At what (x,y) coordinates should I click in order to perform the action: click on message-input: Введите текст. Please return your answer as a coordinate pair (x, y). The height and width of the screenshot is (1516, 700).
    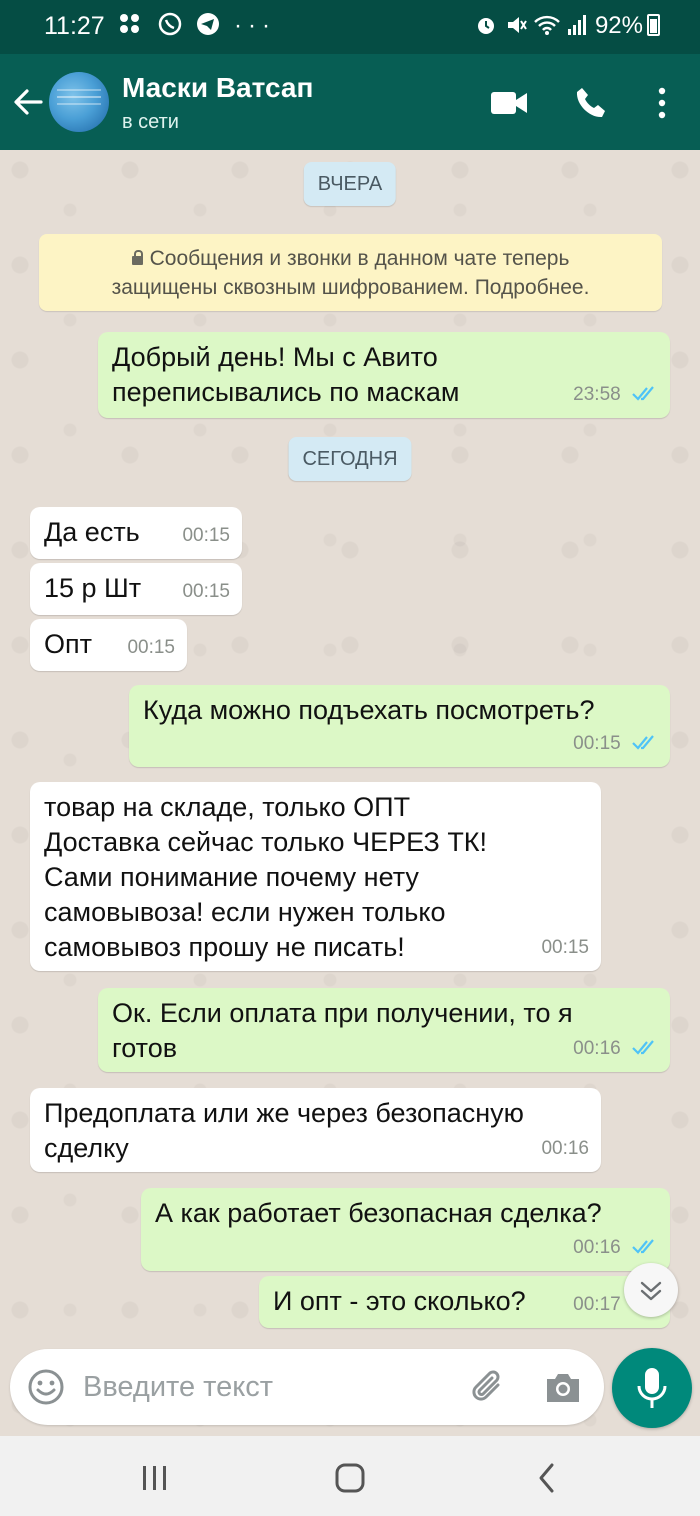
    Looking at the image, I should click on (178, 1387).